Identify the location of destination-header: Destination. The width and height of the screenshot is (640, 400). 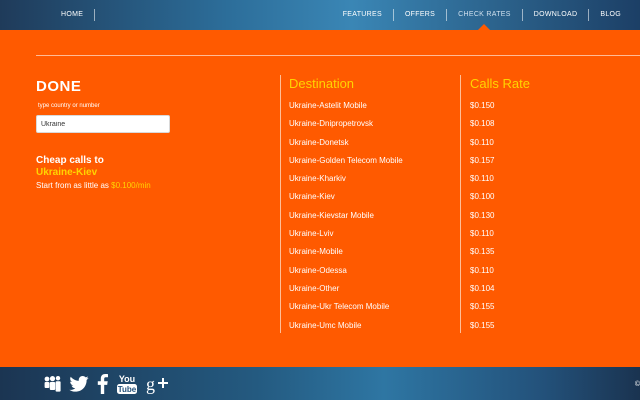
(322, 83).